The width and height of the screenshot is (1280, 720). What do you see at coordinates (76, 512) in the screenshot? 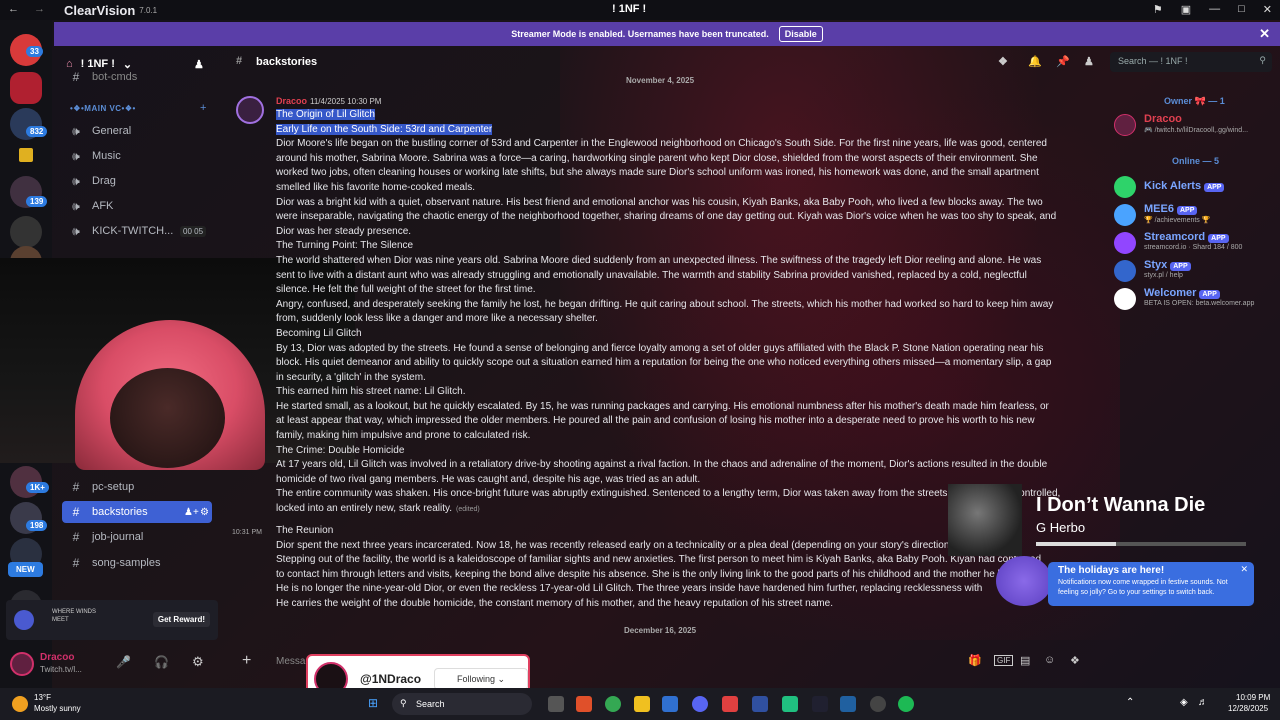
I see `hash-icon: #` at bounding box center [76, 512].